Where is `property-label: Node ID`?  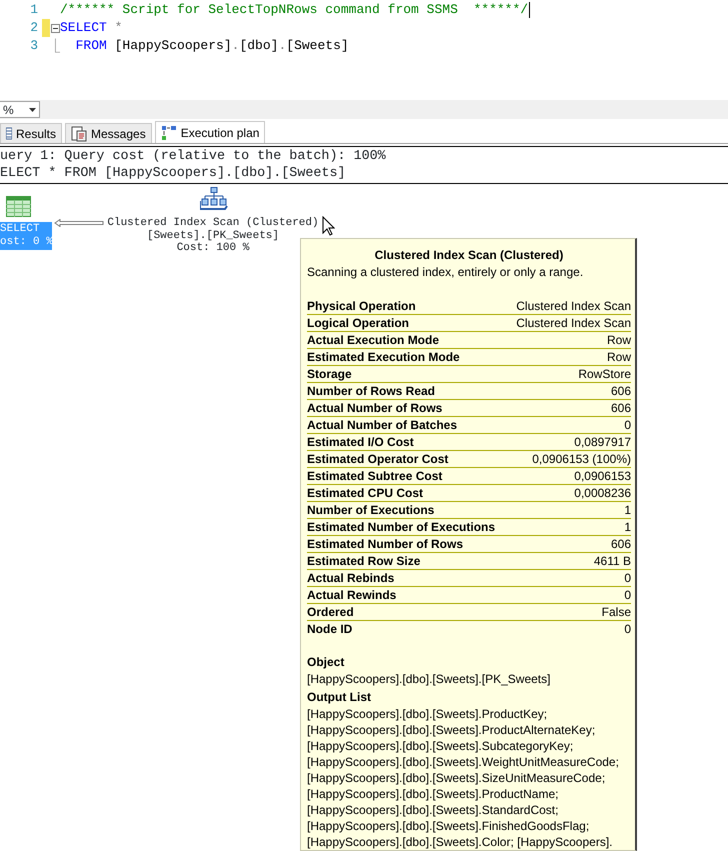
property-label: Node ID is located at coordinates (329, 629).